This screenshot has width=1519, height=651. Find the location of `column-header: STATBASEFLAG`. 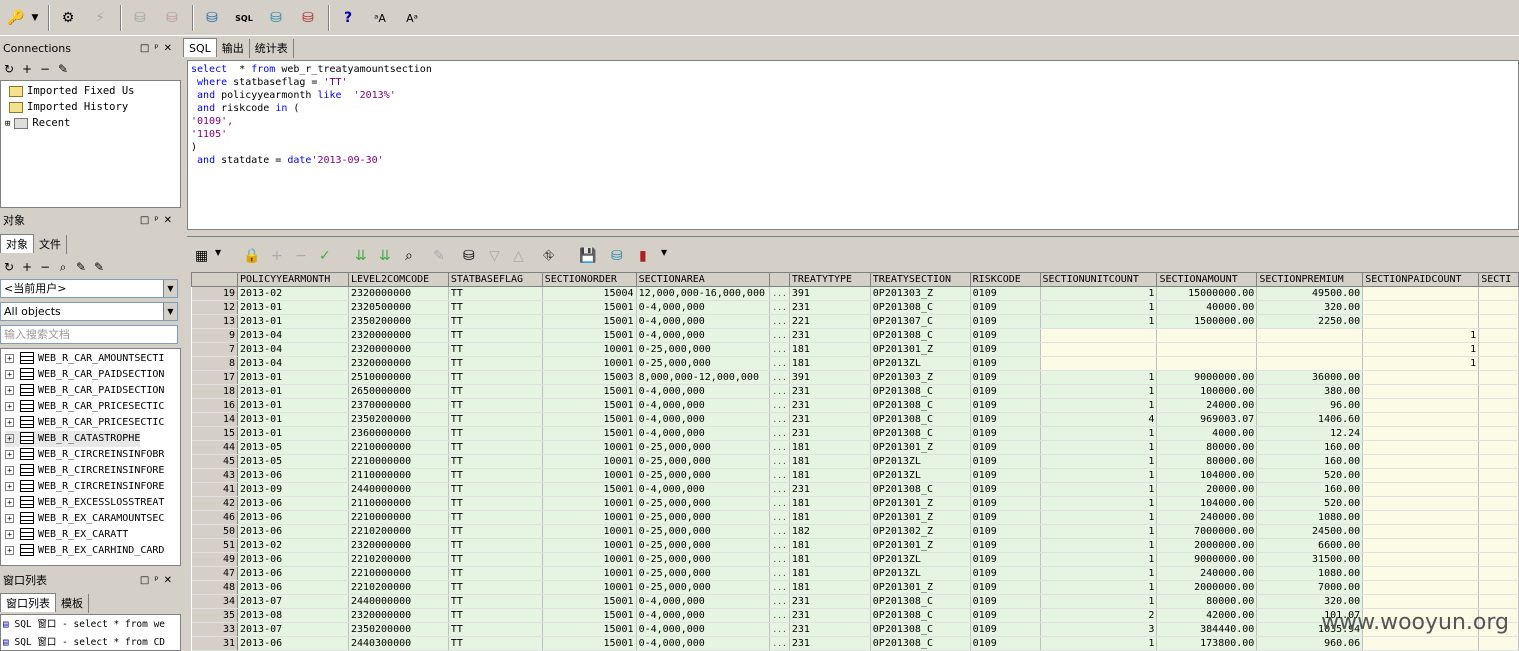

column-header: STATBASEFLAG is located at coordinates (495, 279).